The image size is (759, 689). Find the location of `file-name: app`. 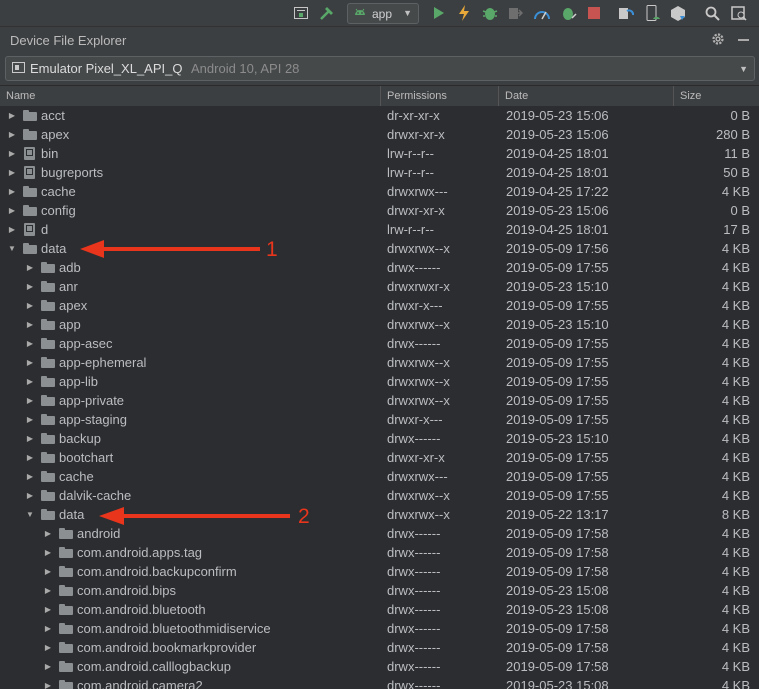

file-name: app is located at coordinates (70, 324).